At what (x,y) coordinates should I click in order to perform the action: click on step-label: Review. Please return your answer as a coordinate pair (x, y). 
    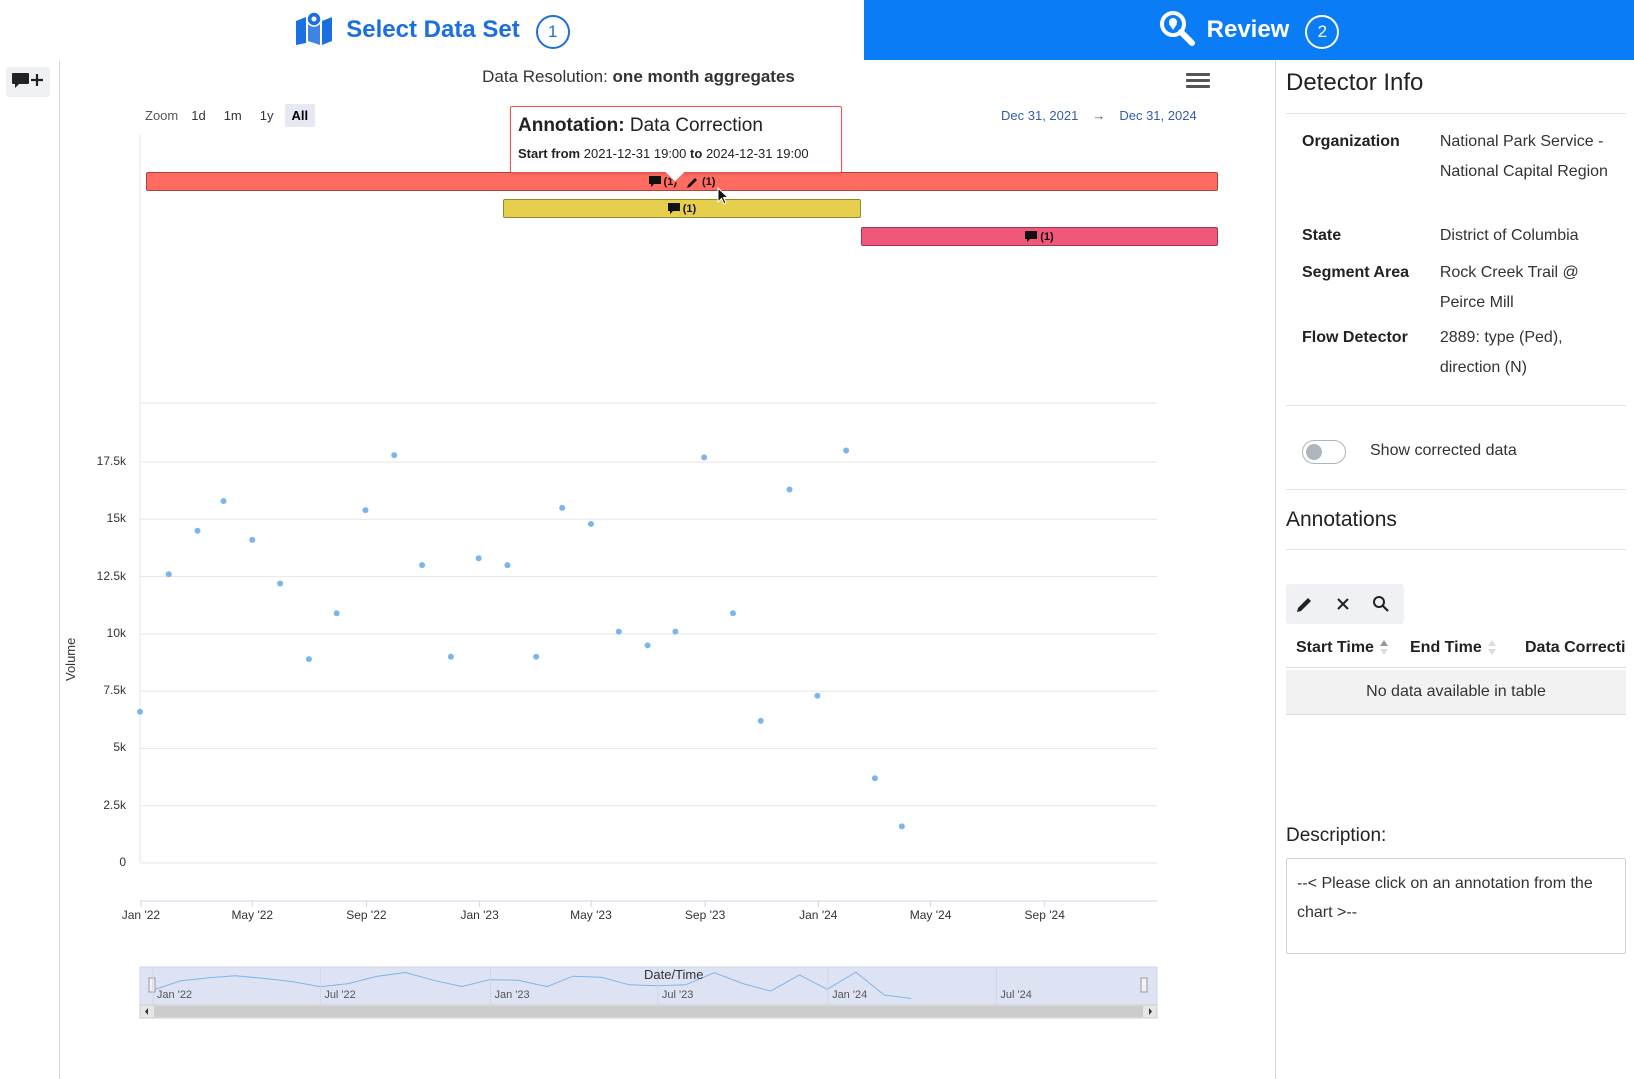
    Looking at the image, I should click on (1248, 29).